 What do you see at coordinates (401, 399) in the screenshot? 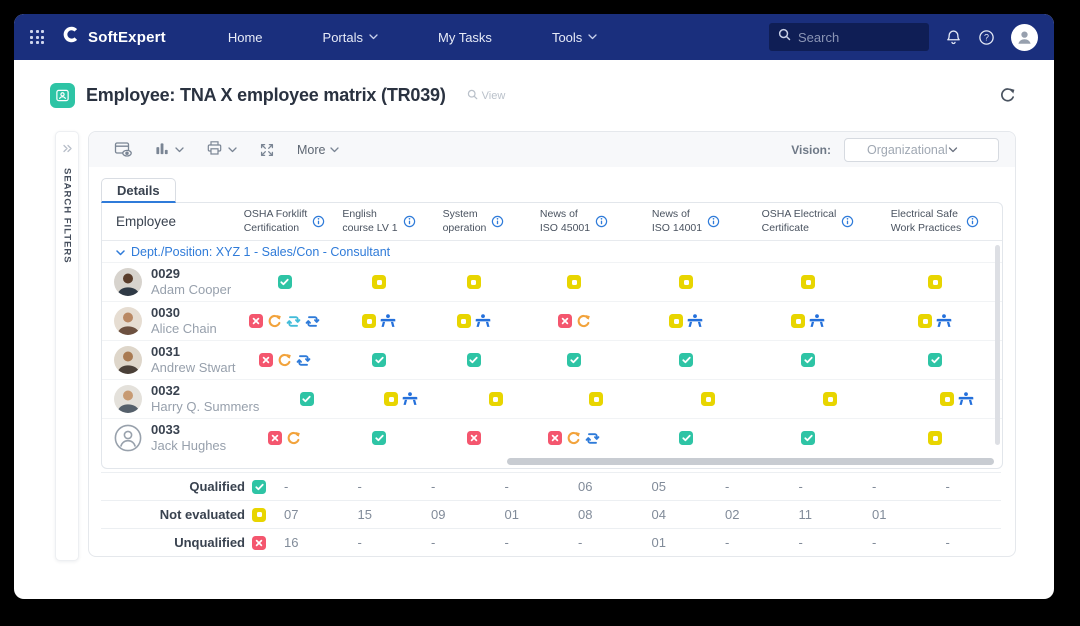
I see `status-cell` at bounding box center [401, 399].